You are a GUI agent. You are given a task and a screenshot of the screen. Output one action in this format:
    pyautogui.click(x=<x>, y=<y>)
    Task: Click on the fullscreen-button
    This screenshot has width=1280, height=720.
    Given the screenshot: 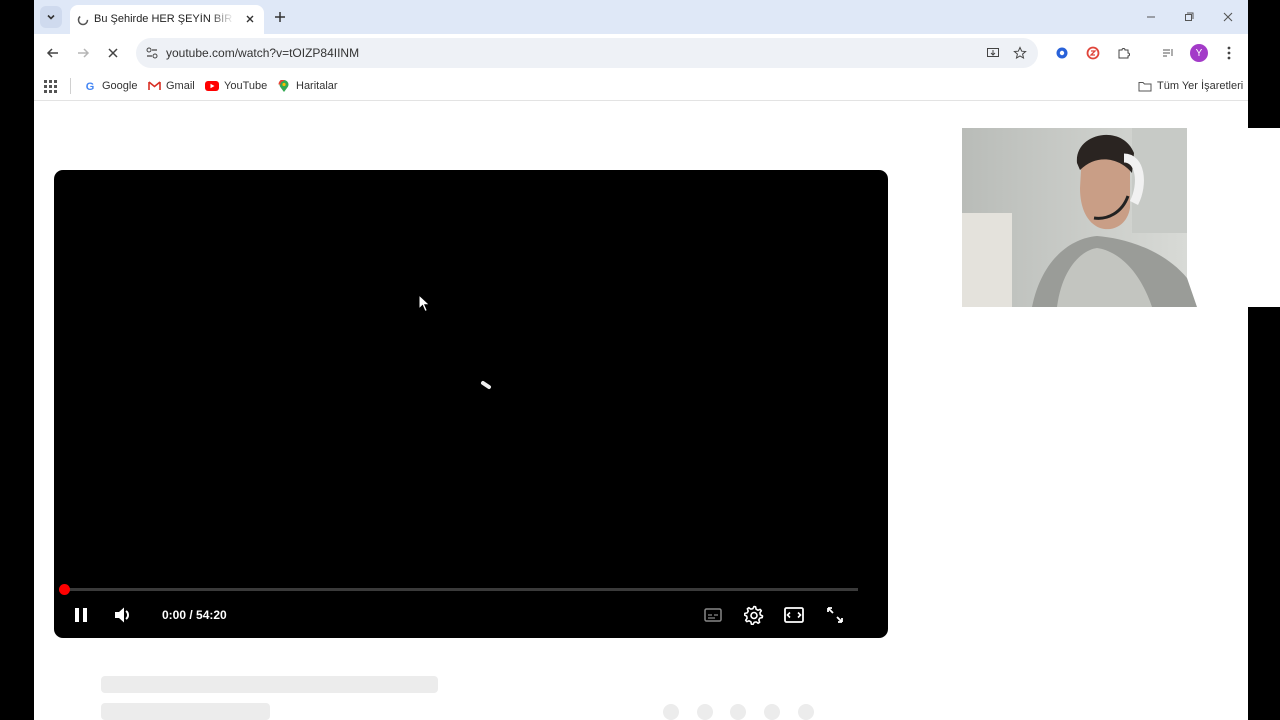 What is the action you would take?
    pyautogui.click(x=835, y=615)
    